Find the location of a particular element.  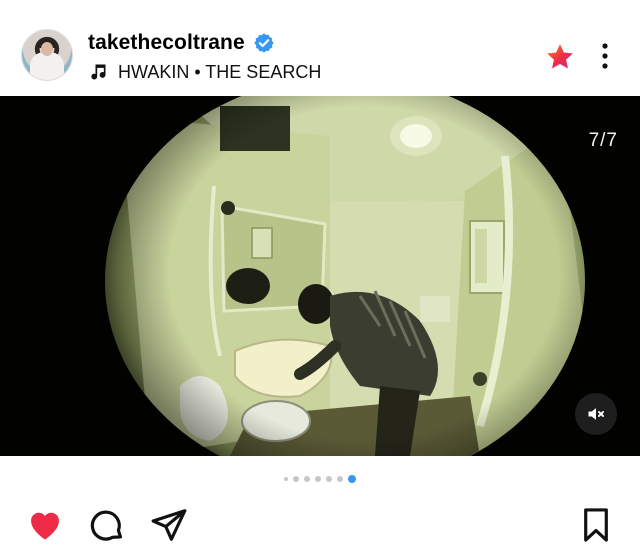

audio-label: HWAKIN • THE SEARCH is located at coordinates (220, 71).